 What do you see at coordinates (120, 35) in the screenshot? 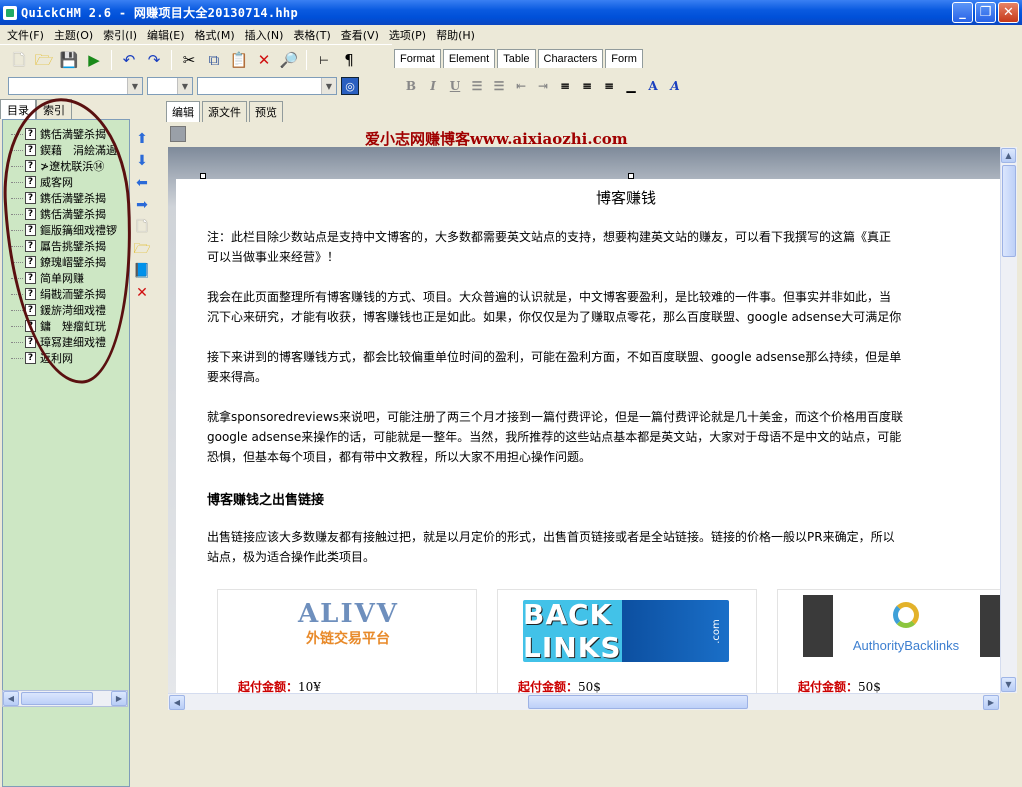
I see `menu-index: 索引(I)` at bounding box center [120, 35].